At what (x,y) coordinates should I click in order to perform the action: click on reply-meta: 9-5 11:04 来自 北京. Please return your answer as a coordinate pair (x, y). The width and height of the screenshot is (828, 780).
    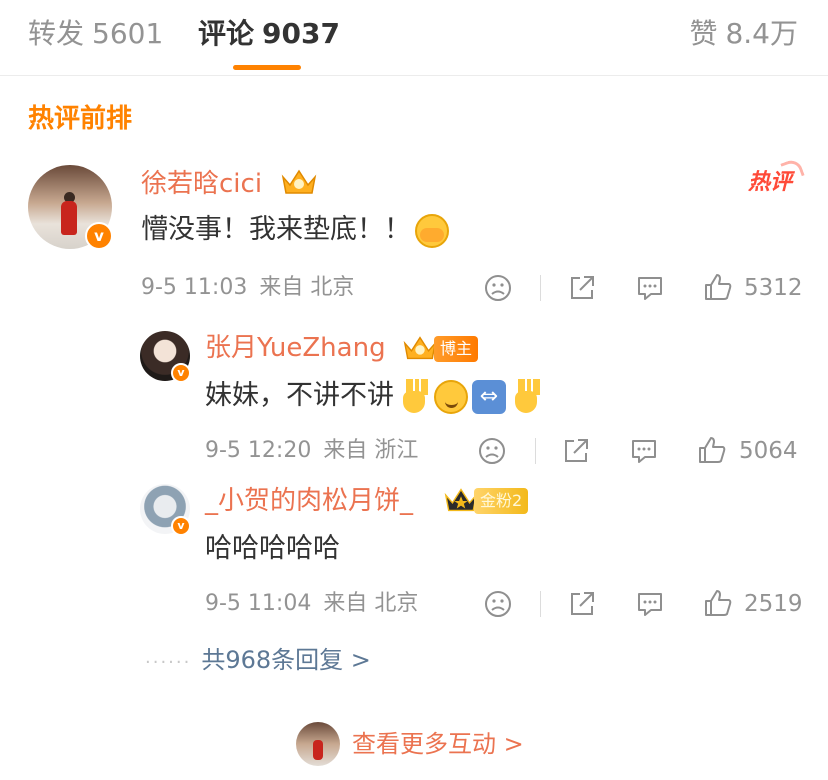
    Looking at the image, I should click on (311, 604).